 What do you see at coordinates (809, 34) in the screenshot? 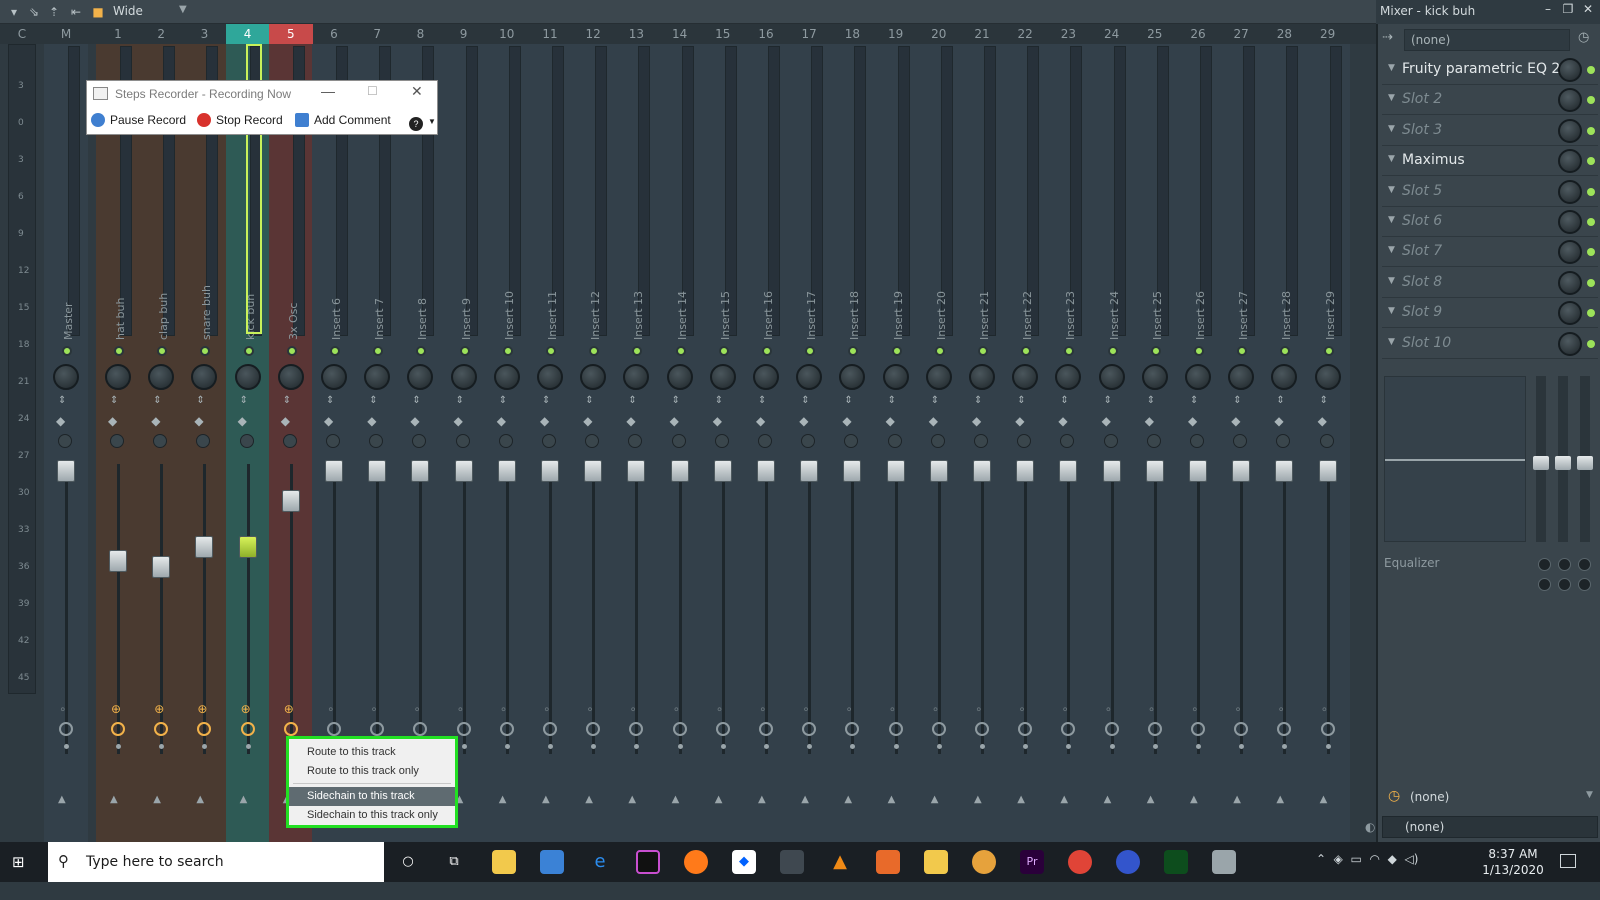
I see `track-number: 17` at bounding box center [809, 34].